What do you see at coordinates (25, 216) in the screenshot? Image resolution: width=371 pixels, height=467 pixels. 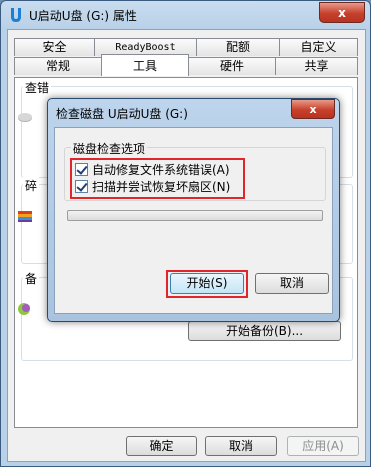 I see `defrag-icon` at bounding box center [25, 216].